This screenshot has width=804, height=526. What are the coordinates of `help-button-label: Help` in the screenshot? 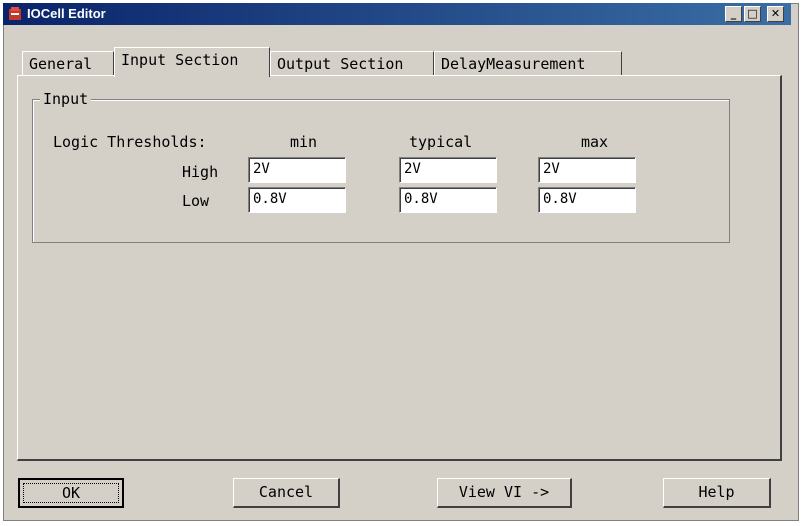 It's located at (716, 492).